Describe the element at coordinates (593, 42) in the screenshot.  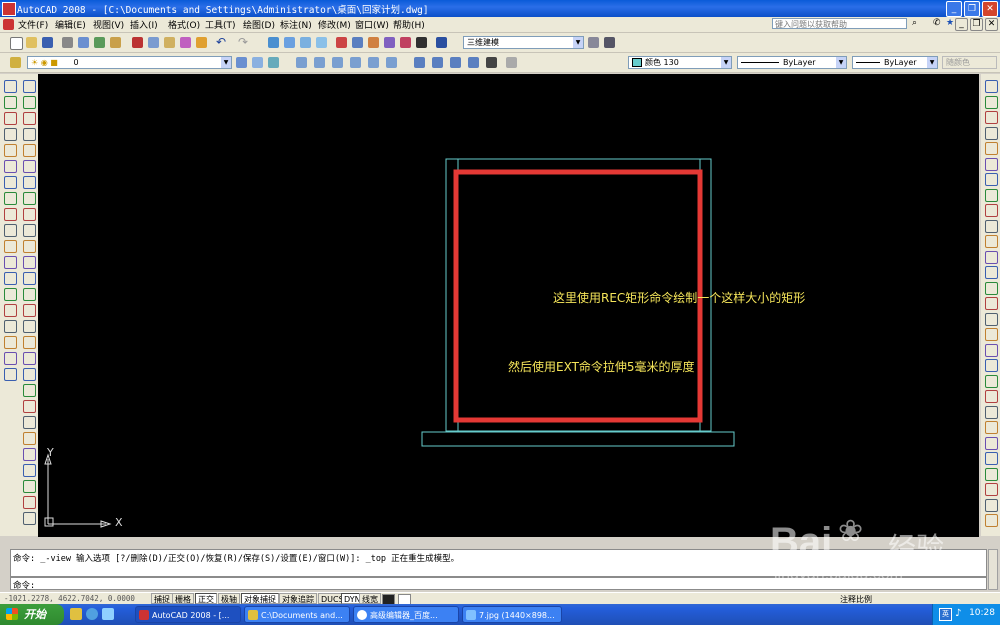
I see `workspace-settings-icon` at that location.